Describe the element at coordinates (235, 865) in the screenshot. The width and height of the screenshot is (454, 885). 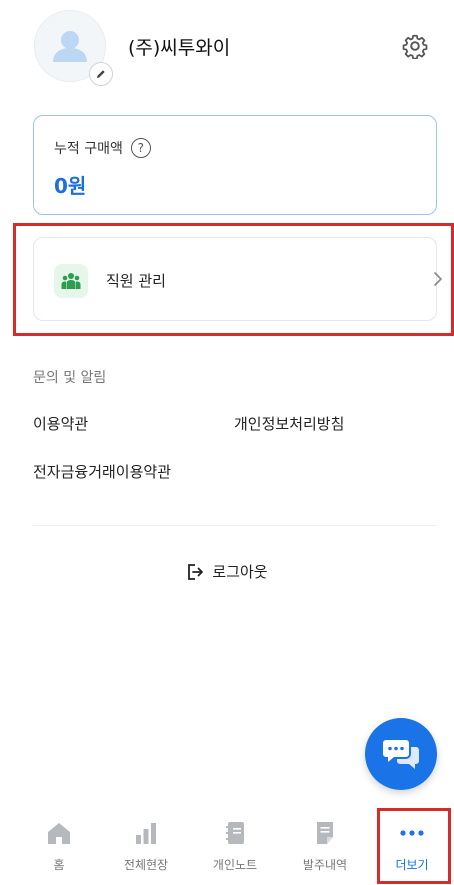
I see `nav-personal-note-label: 개인노트` at that location.